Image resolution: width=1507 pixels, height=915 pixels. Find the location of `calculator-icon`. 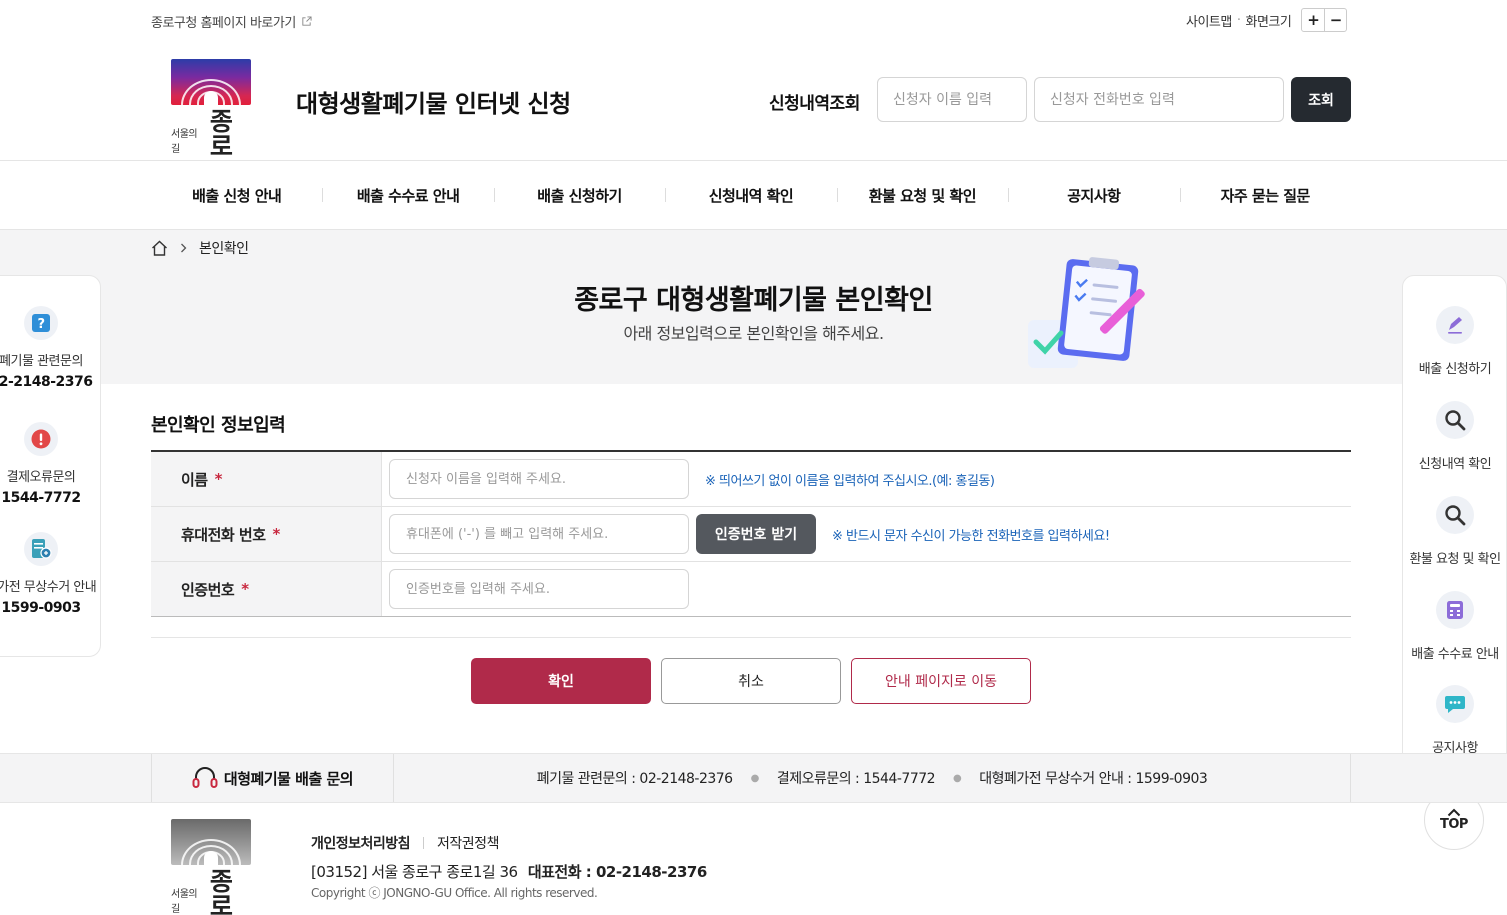

calculator-icon is located at coordinates (1455, 610).